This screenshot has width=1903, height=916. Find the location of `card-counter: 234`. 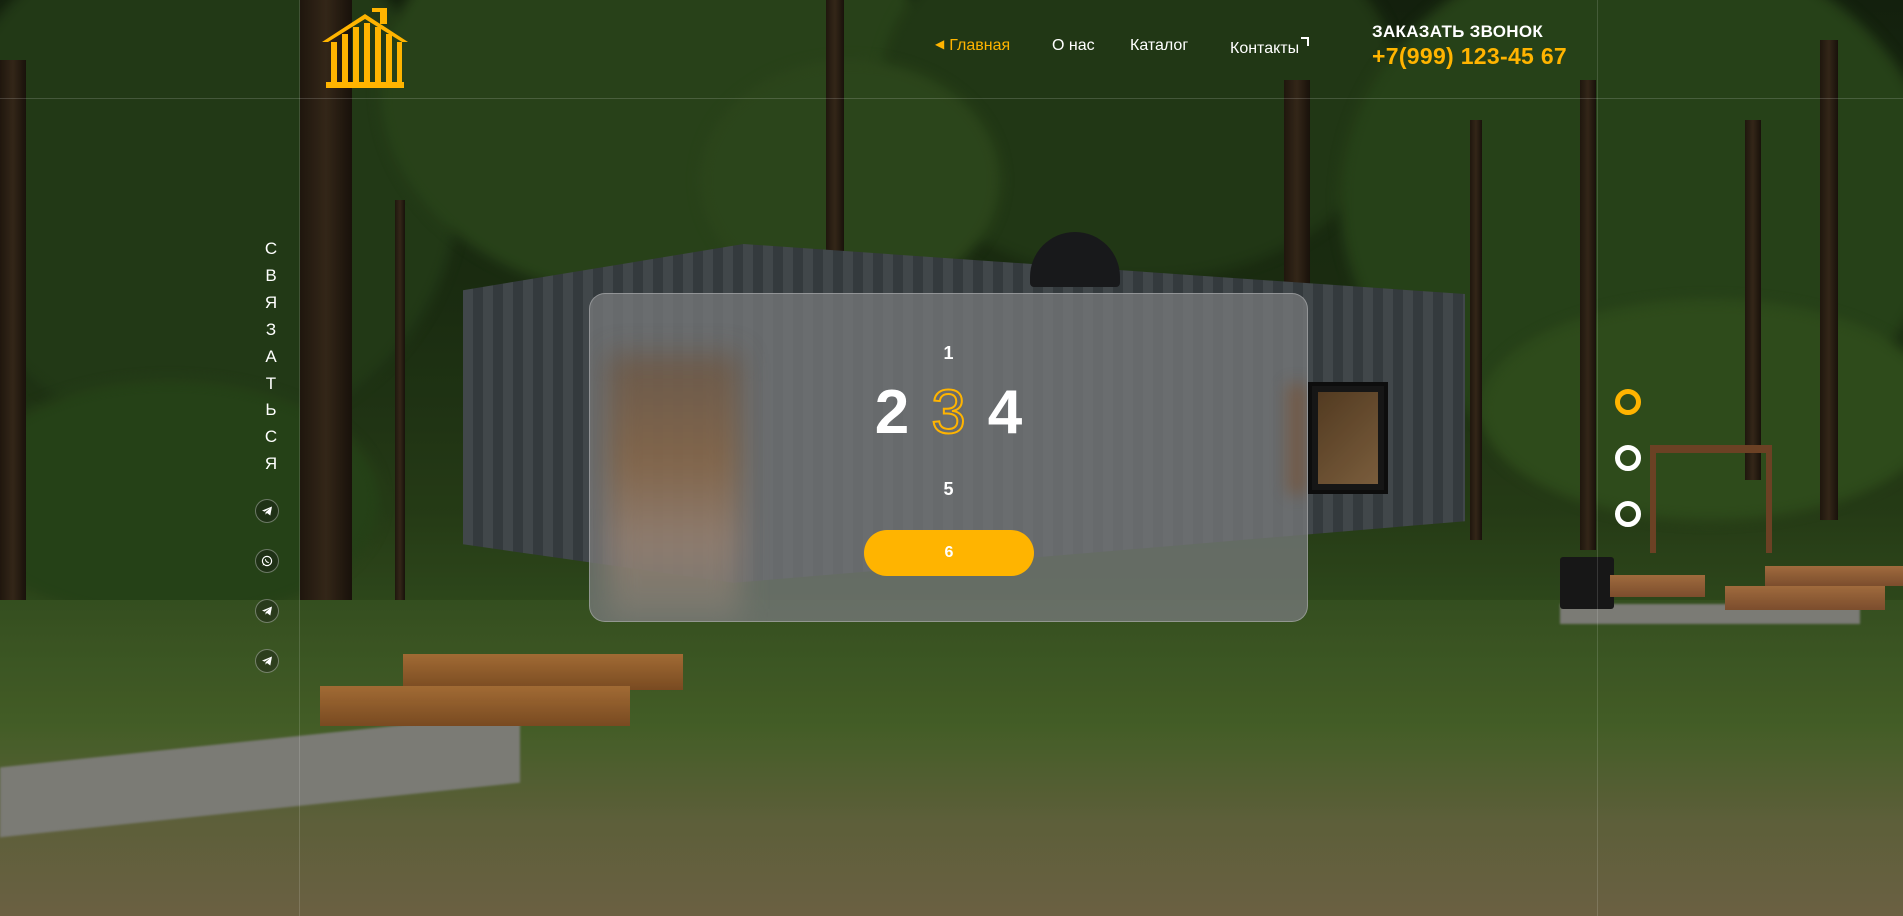

card-counter: 234 is located at coordinates (948, 412).